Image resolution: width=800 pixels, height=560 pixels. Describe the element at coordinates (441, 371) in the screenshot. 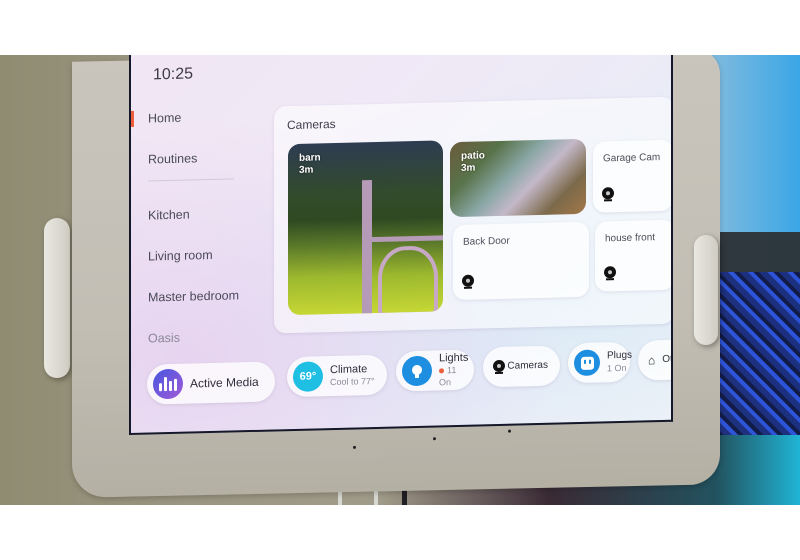

I see `status-dot-icon` at that location.